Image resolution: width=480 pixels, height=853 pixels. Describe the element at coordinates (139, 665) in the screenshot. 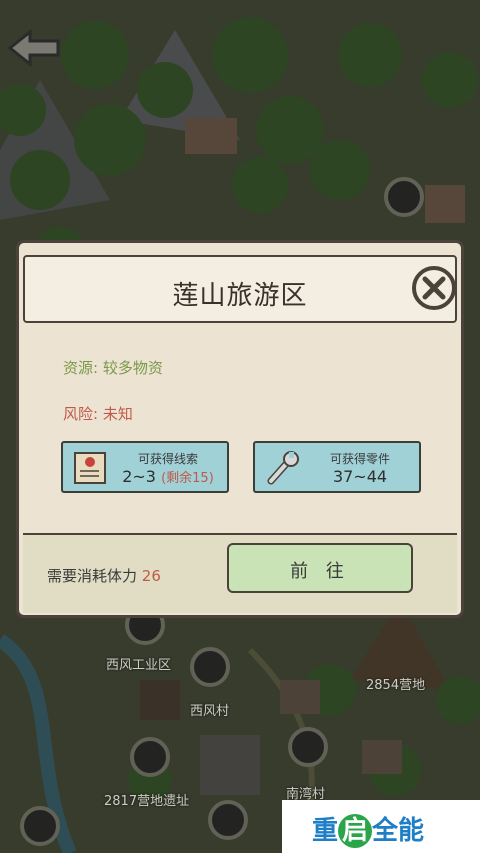

I see `map-label-xifeng-industrial: 西风工业区` at that location.